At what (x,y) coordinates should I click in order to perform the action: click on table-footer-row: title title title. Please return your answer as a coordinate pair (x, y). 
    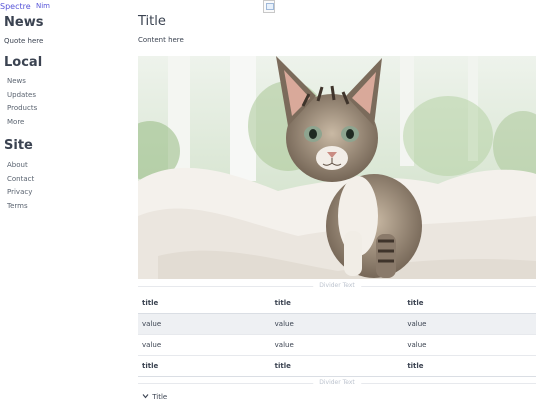
    Looking at the image, I should click on (337, 366).